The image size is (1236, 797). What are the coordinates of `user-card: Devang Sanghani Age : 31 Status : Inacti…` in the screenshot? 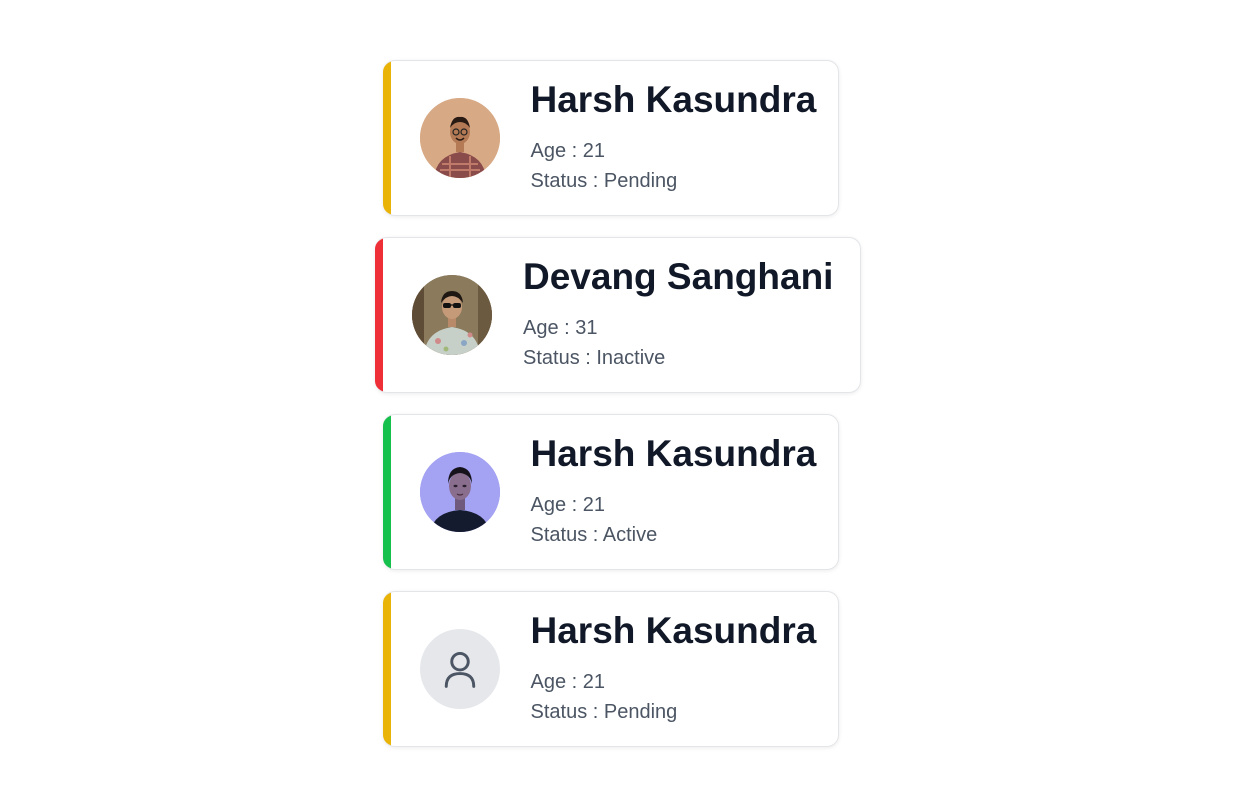 It's located at (618, 315).